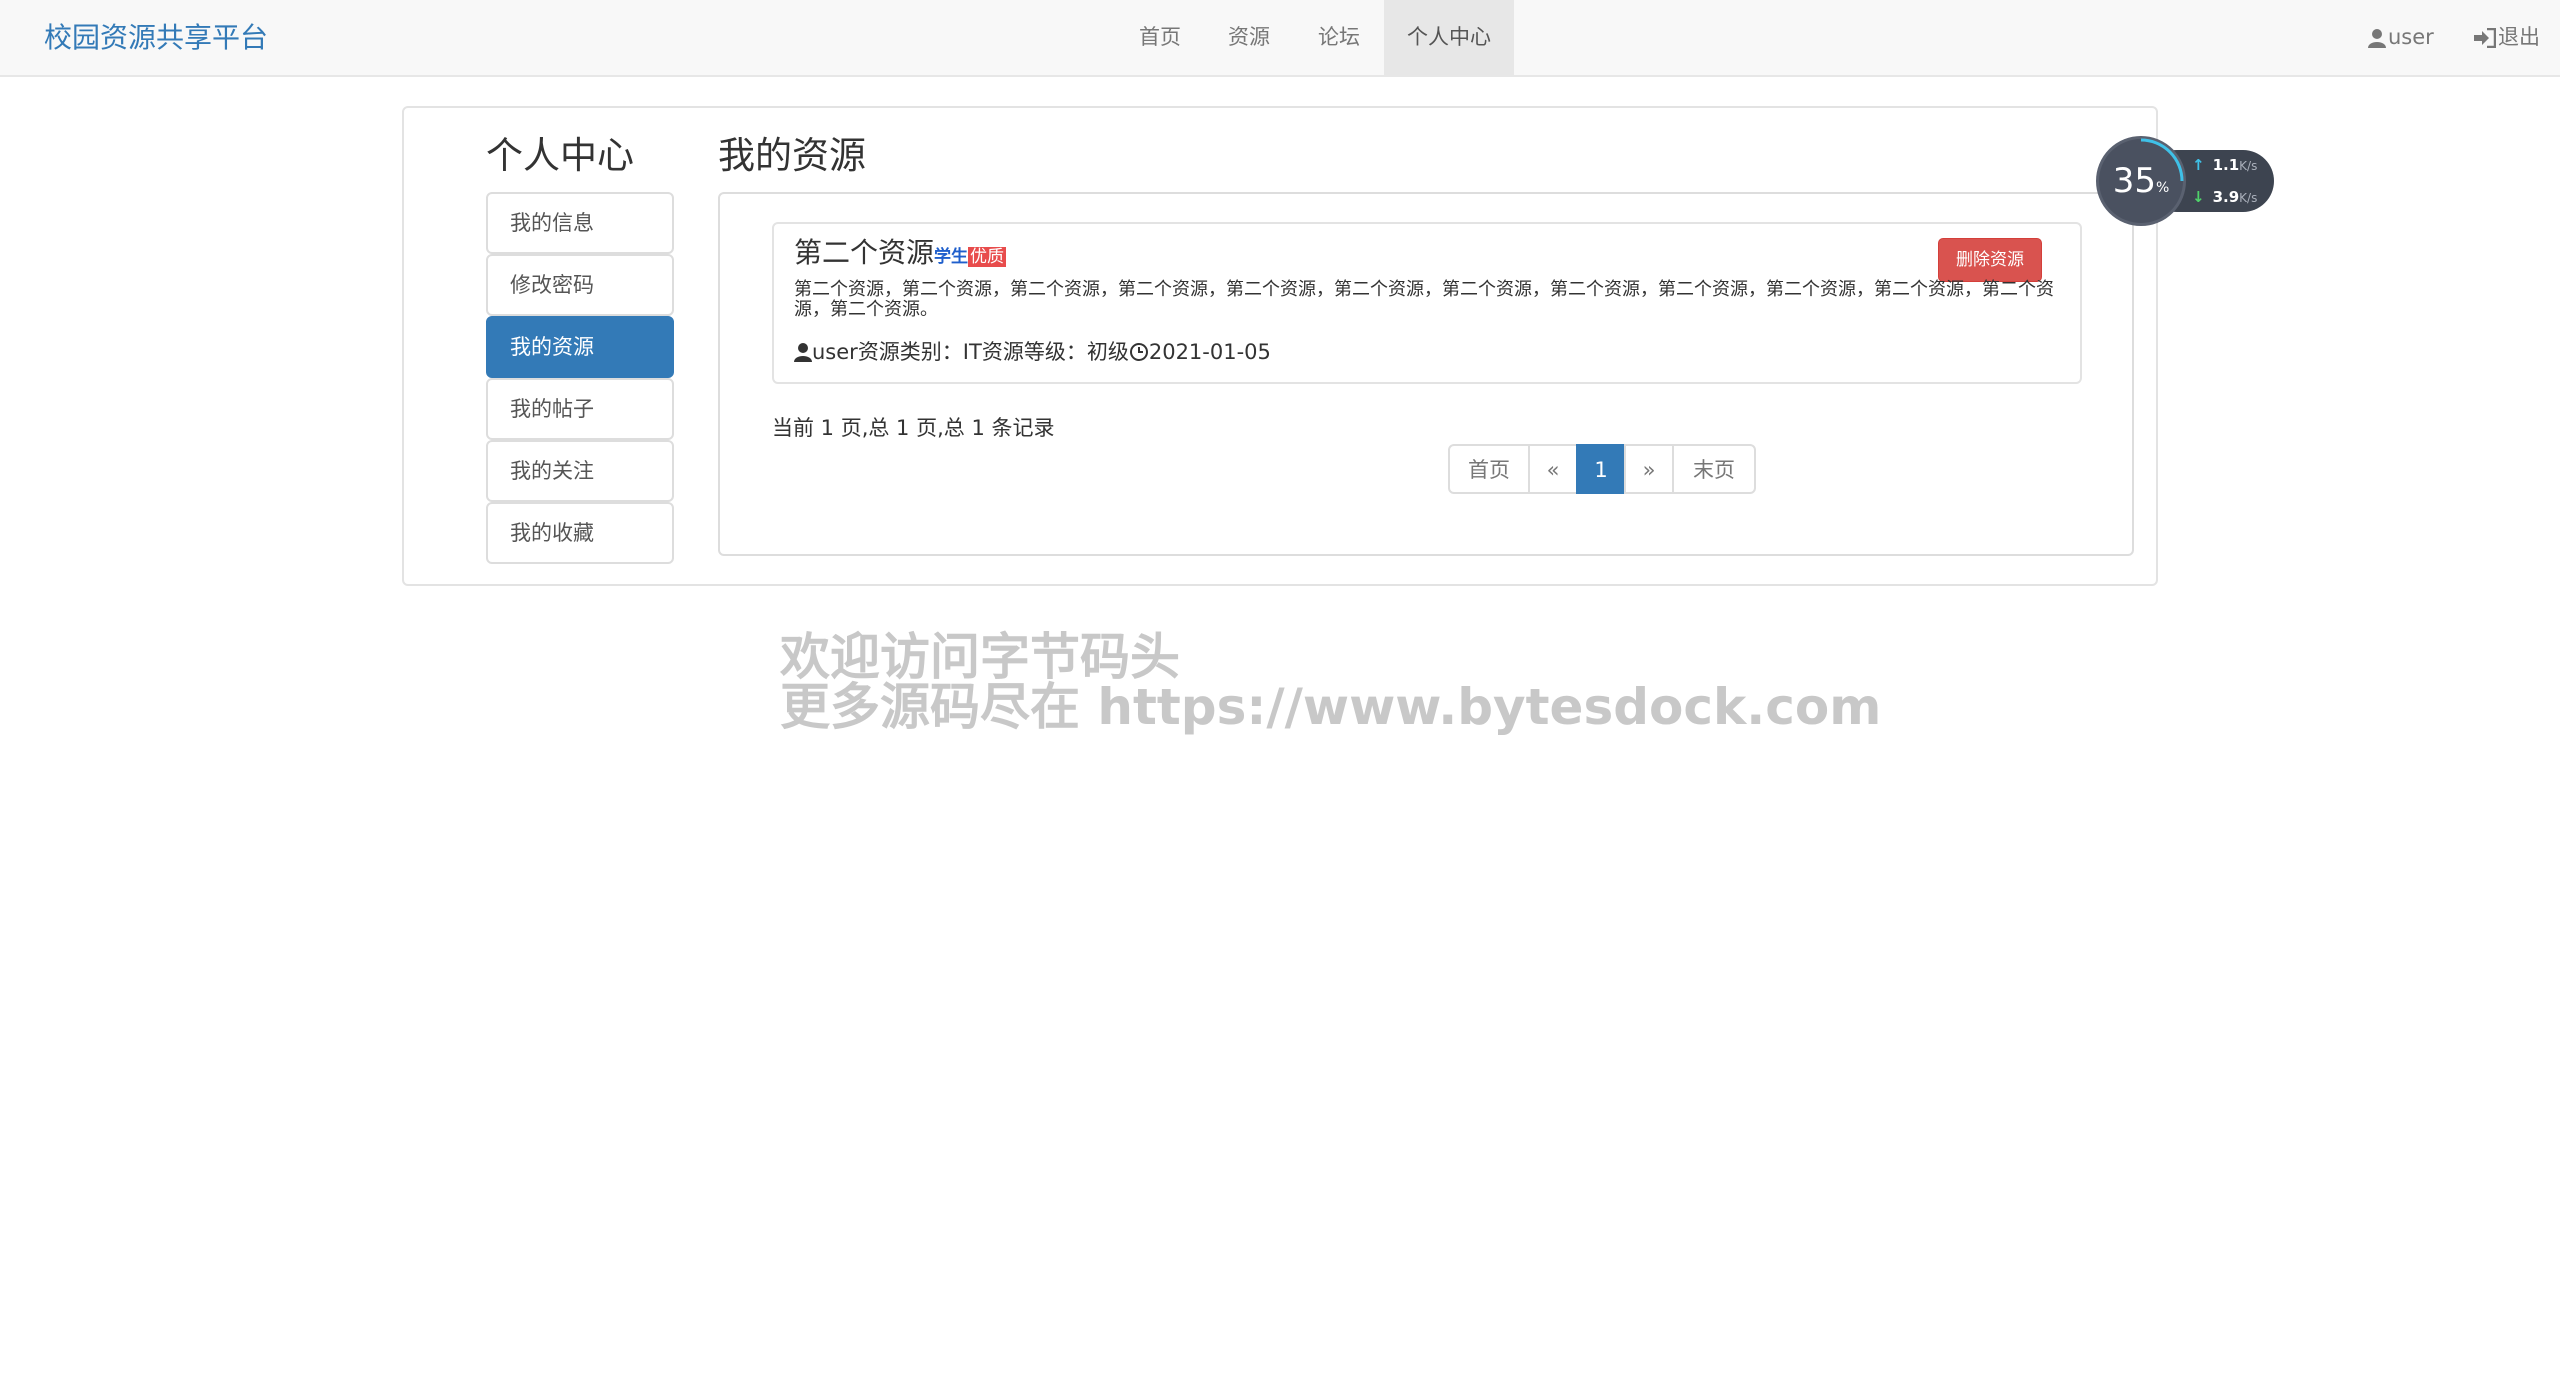 The height and width of the screenshot is (1374, 2560). I want to click on upload-speed: 1.1, so click(2226, 165).